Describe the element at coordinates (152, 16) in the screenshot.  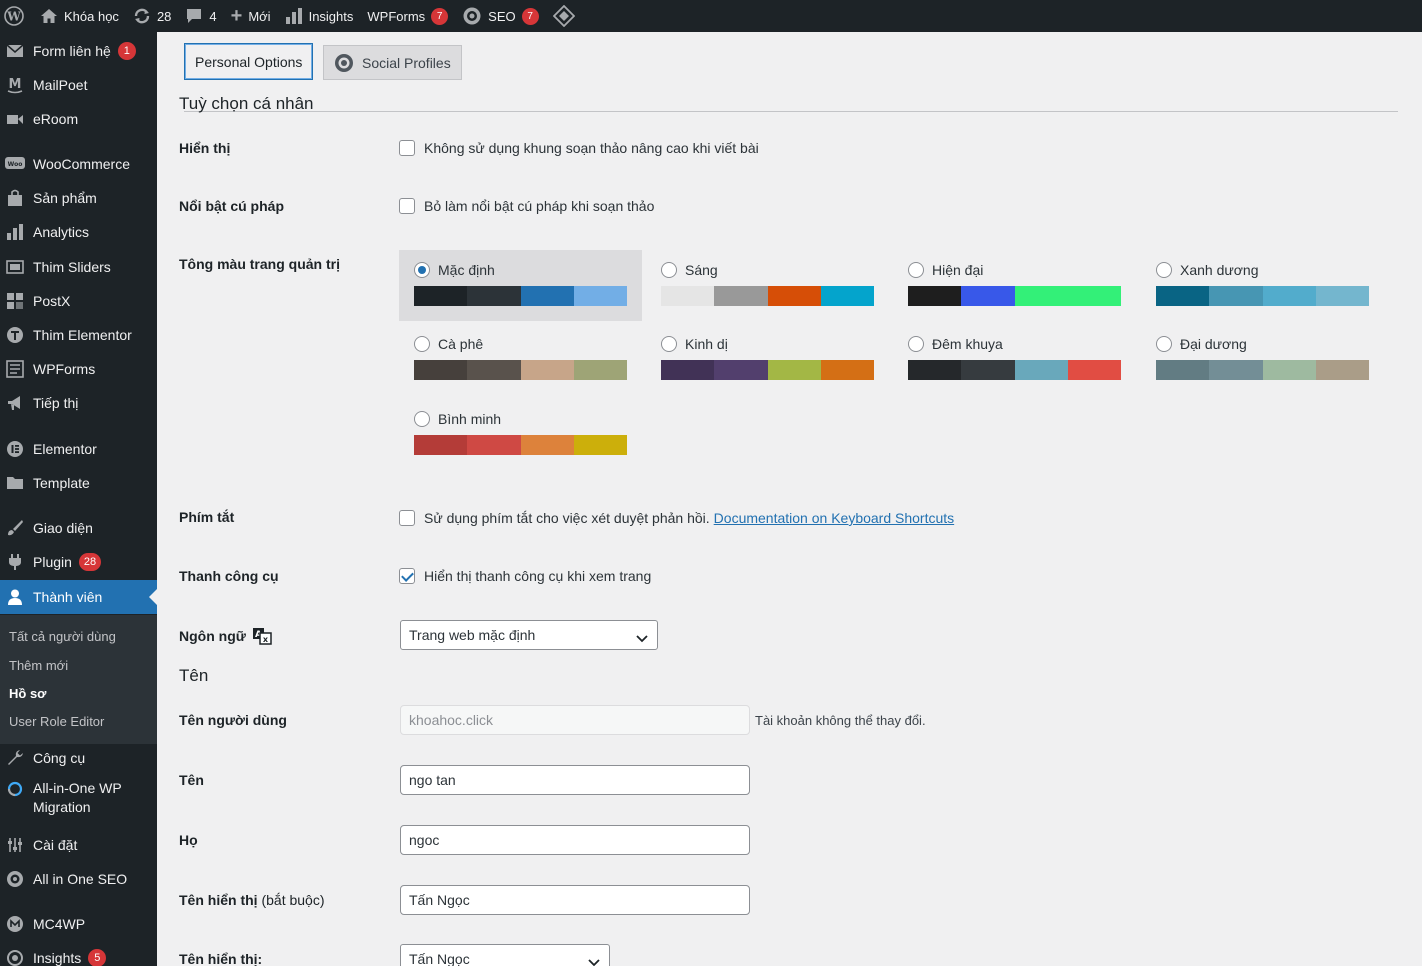
I see `updates-menu: 28` at that location.